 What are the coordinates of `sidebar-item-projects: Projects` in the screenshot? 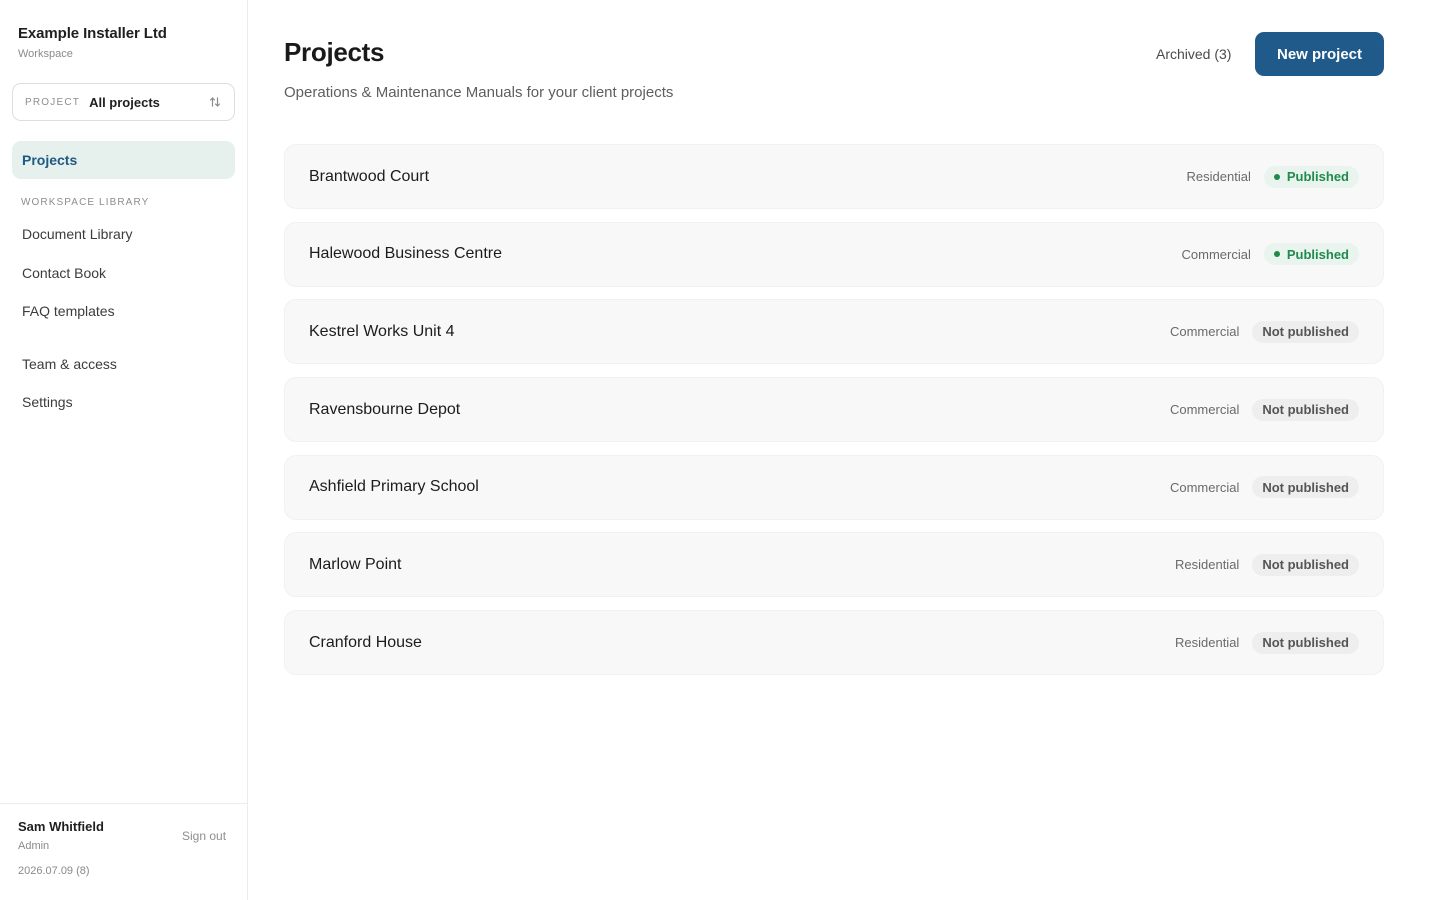 It's located at (123, 160).